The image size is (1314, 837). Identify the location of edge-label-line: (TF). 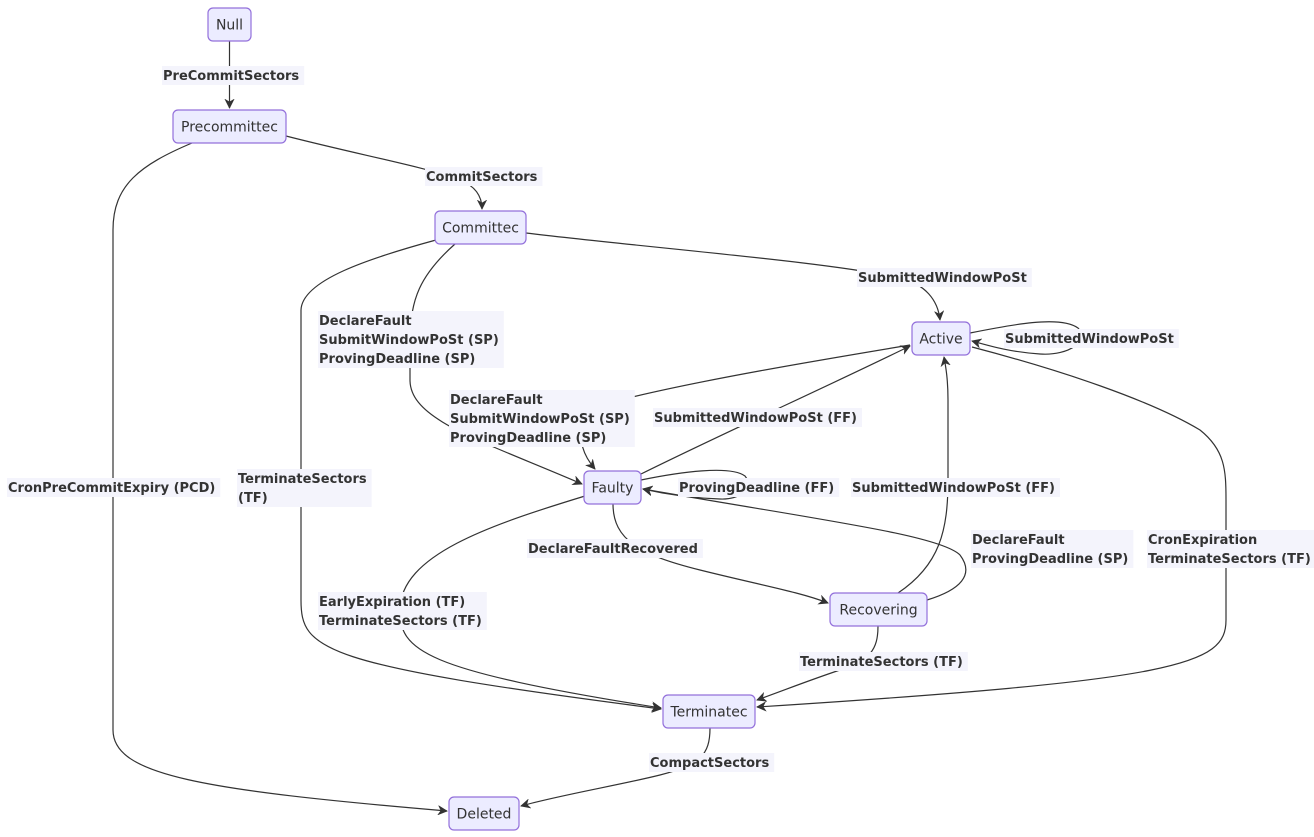
(253, 498).